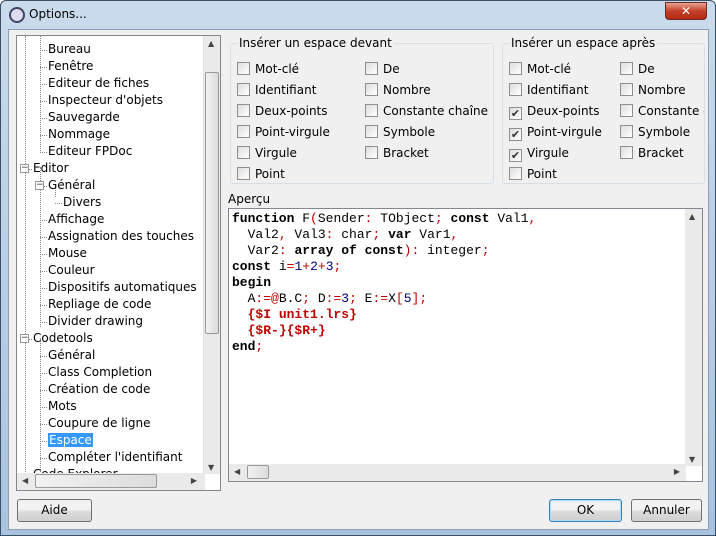  Describe the element at coordinates (666, 510) in the screenshot. I see `cancel-button: Annuler` at that location.